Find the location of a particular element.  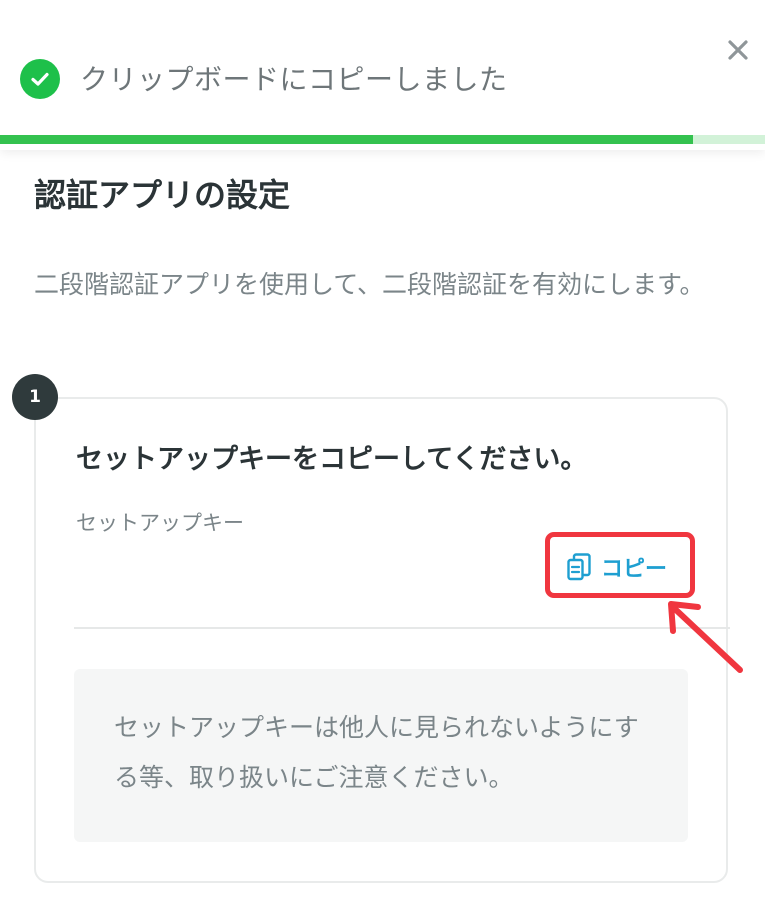

copy-button-highlight is located at coordinates (620, 565).